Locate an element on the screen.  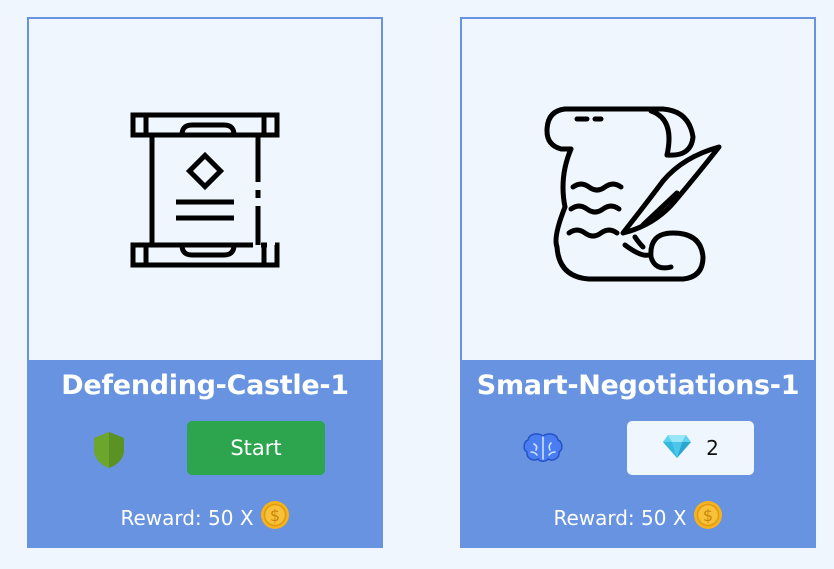
scroll-document-icon is located at coordinates (205, 189).